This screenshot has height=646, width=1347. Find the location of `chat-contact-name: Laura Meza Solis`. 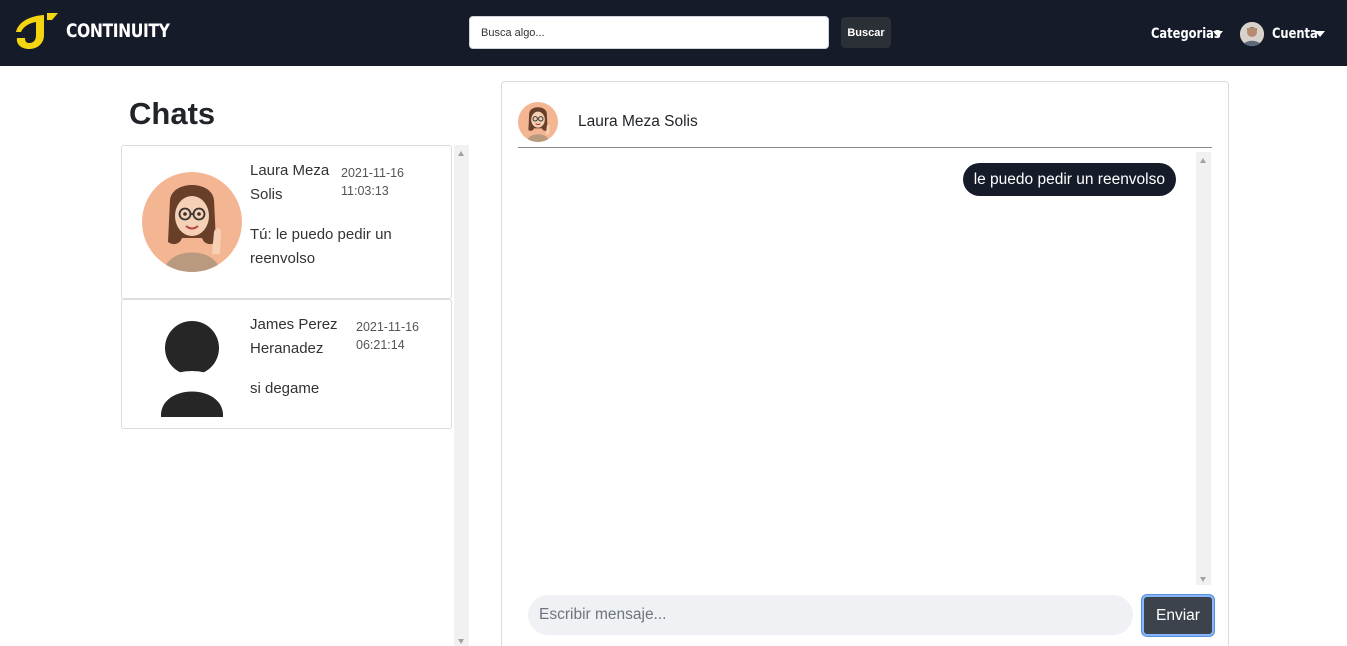

chat-contact-name: Laura Meza Solis is located at coordinates (290, 182).